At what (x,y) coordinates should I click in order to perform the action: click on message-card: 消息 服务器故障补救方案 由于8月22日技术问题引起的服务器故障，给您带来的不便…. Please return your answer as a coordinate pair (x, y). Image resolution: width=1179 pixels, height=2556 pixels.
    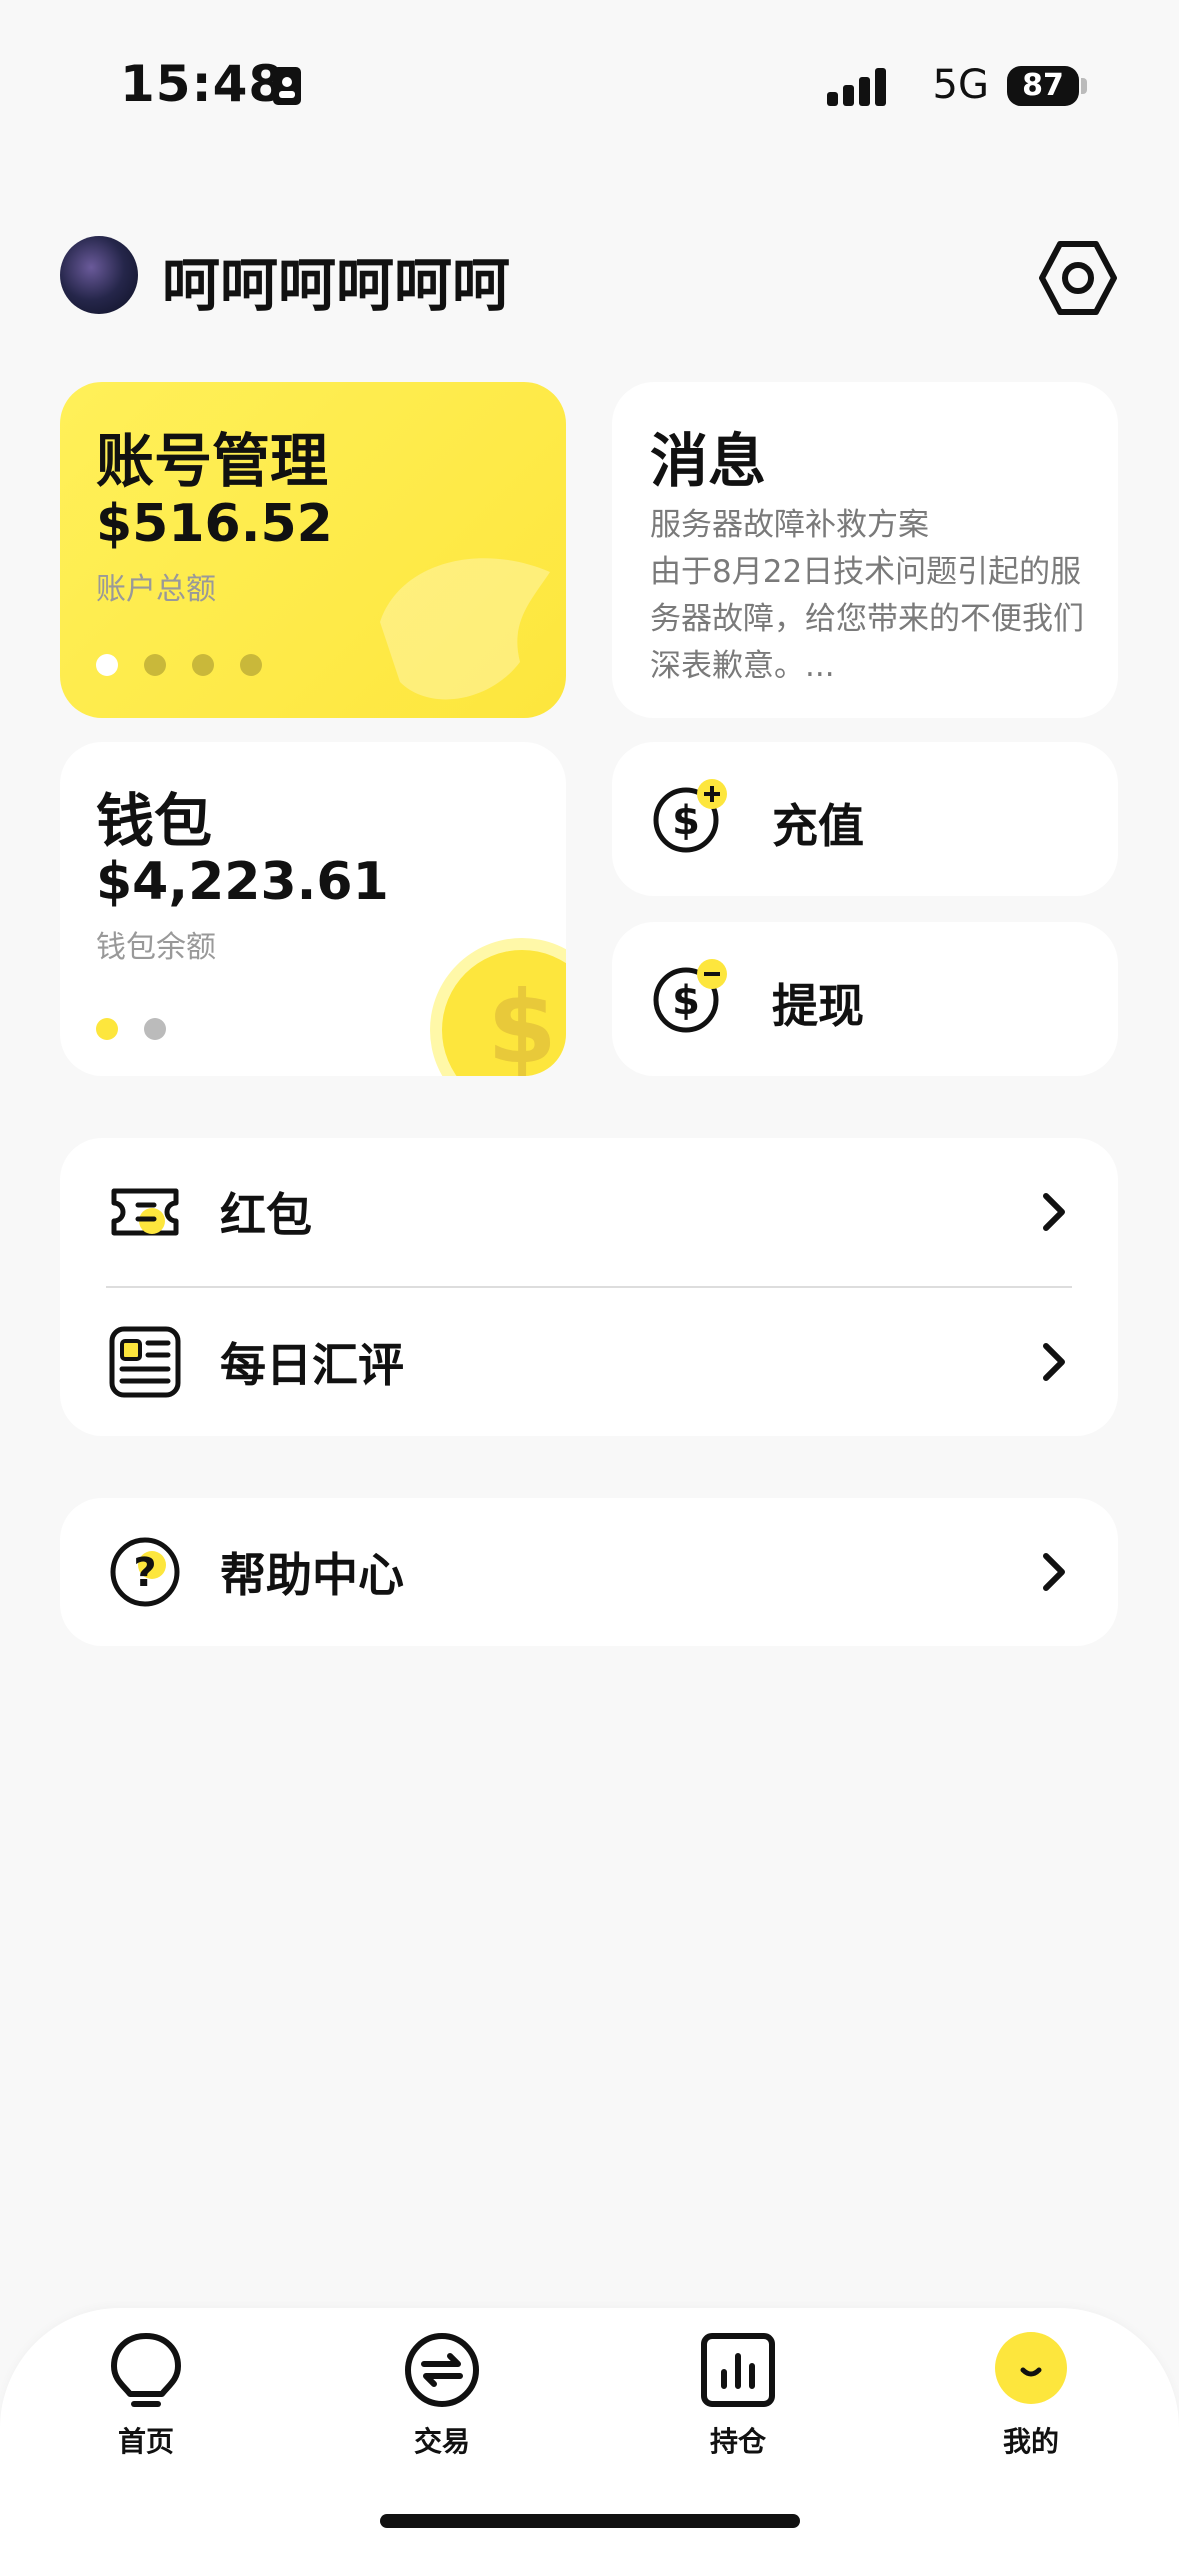
    Looking at the image, I should click on (865, 550).